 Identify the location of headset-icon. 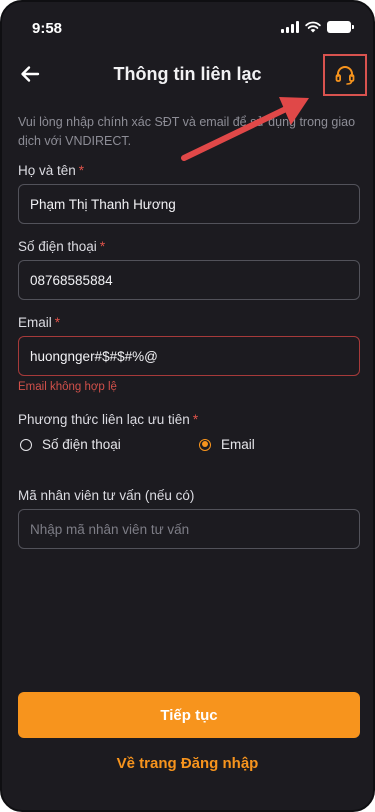
(345, 75).